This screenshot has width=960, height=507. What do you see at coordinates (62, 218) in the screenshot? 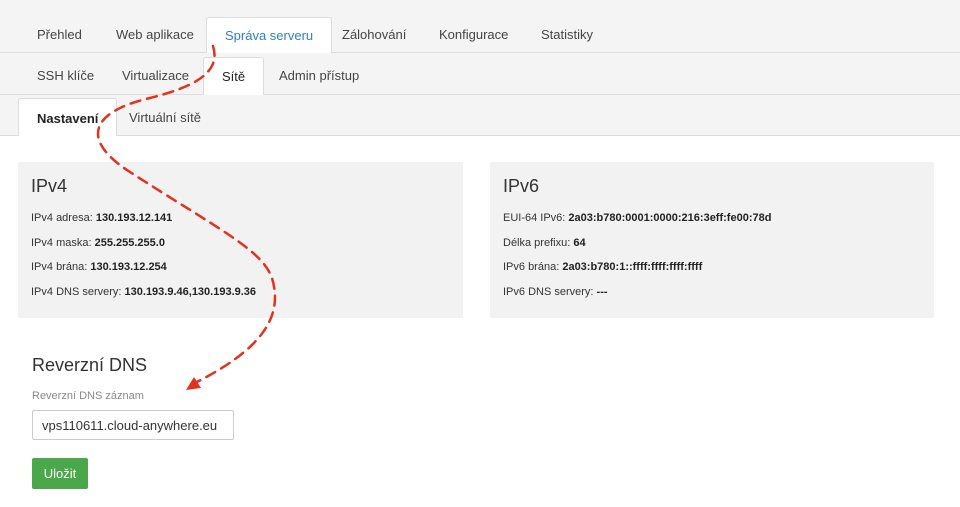
I see `ipv4-address-label: IPv4 adresa:` at bounding box center [62, 218].